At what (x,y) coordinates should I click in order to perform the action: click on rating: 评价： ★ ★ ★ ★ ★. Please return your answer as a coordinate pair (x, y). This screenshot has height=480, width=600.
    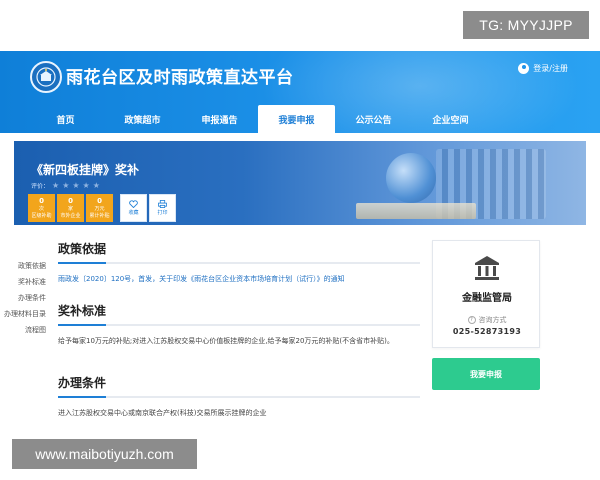
    Looking at the image, I should click on (65, 185).